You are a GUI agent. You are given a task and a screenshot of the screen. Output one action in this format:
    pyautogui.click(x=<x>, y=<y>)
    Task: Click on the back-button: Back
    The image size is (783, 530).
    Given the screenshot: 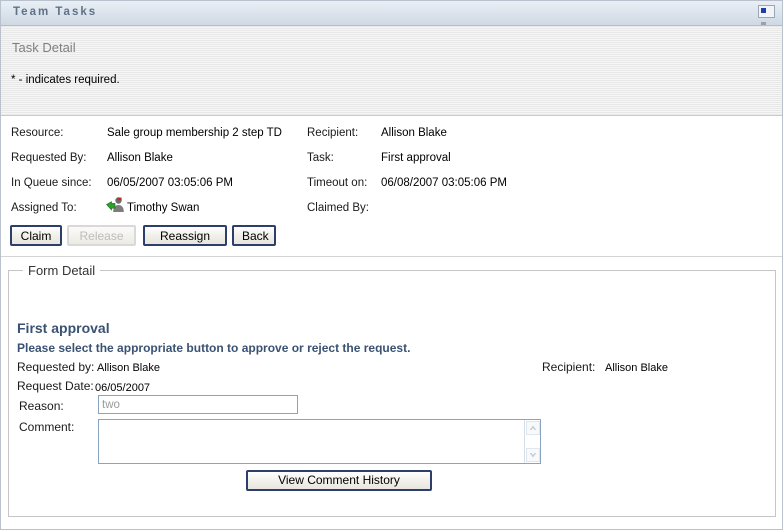 What is the action you would take?
    pyautogui.click(x=254, y=235)
    